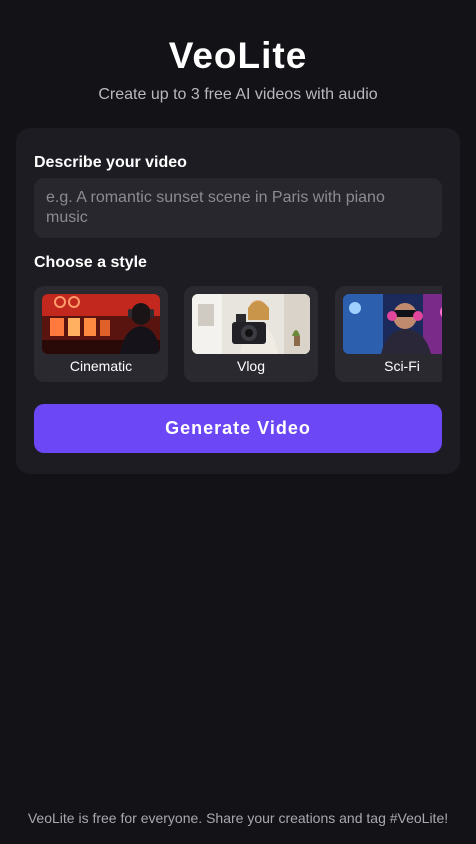 The image size is (476, 844). I want to click on style-label-vlog: Vlog, so click(251, 366).